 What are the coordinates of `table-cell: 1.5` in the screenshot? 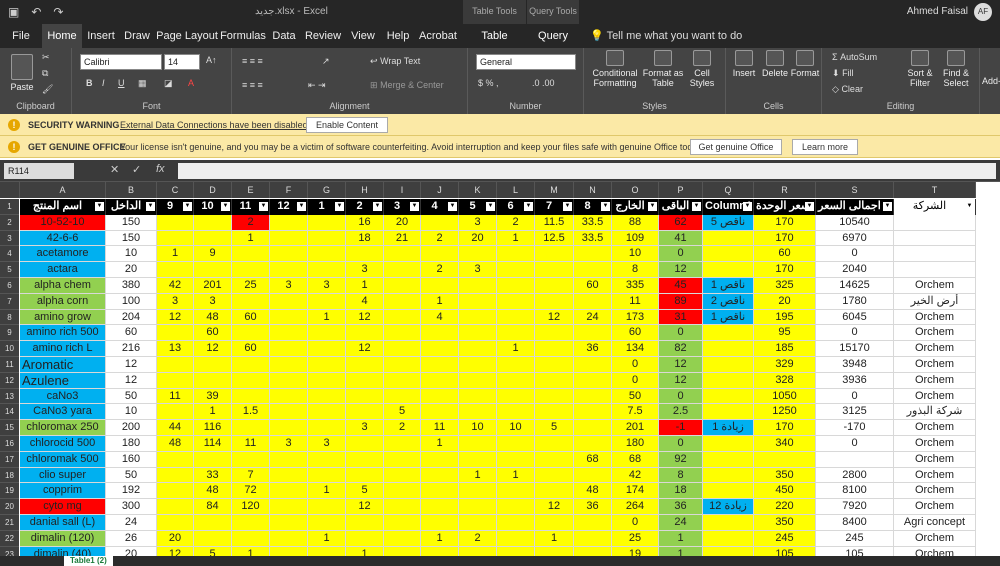 It's located at (251, 412).